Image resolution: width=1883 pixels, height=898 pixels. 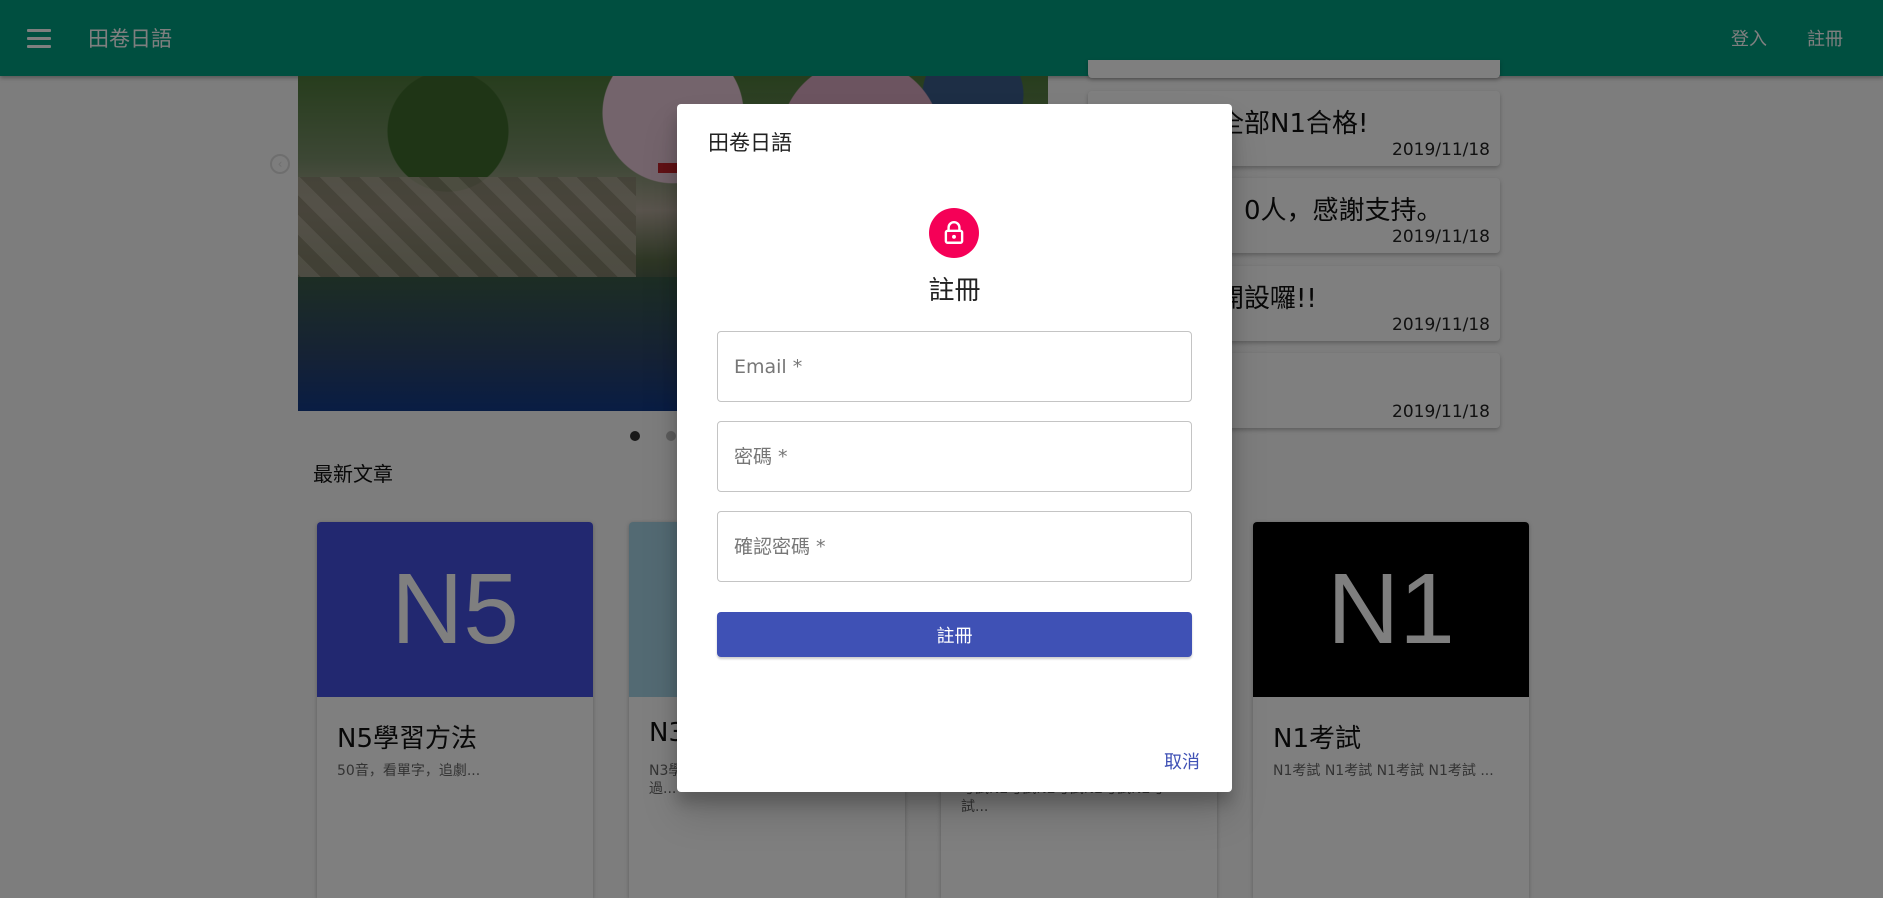 I want to click on password-field-container, so click(x=954, y=456).